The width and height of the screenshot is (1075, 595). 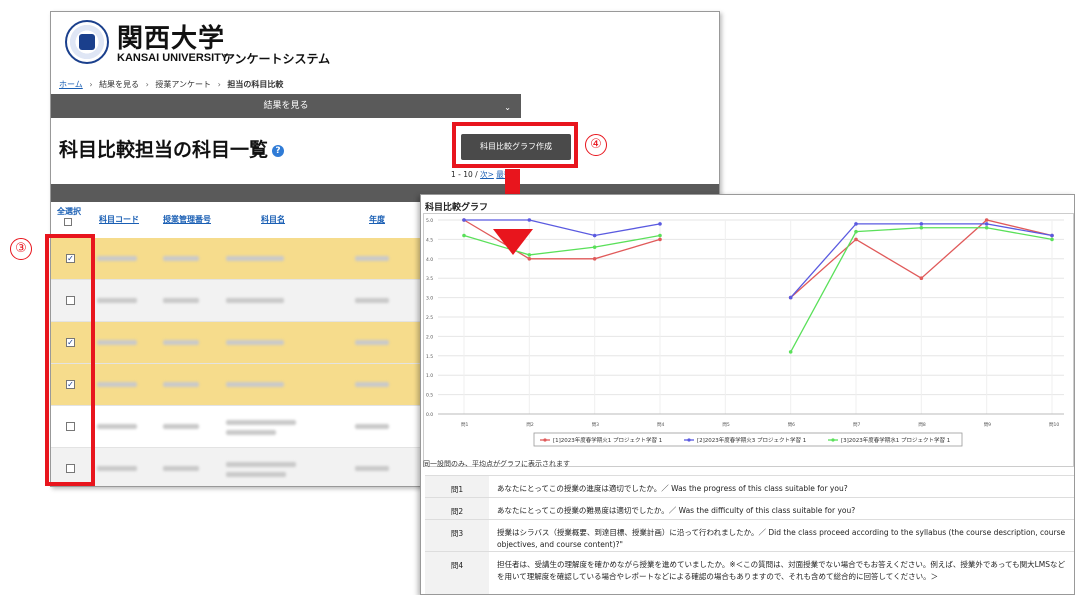 What do you see at coordinates (496, 464) in the screenshot?
I see `graph-note: 同一設問のみ、平均点がグラフに表示されます` at bounding box center [496, 464].